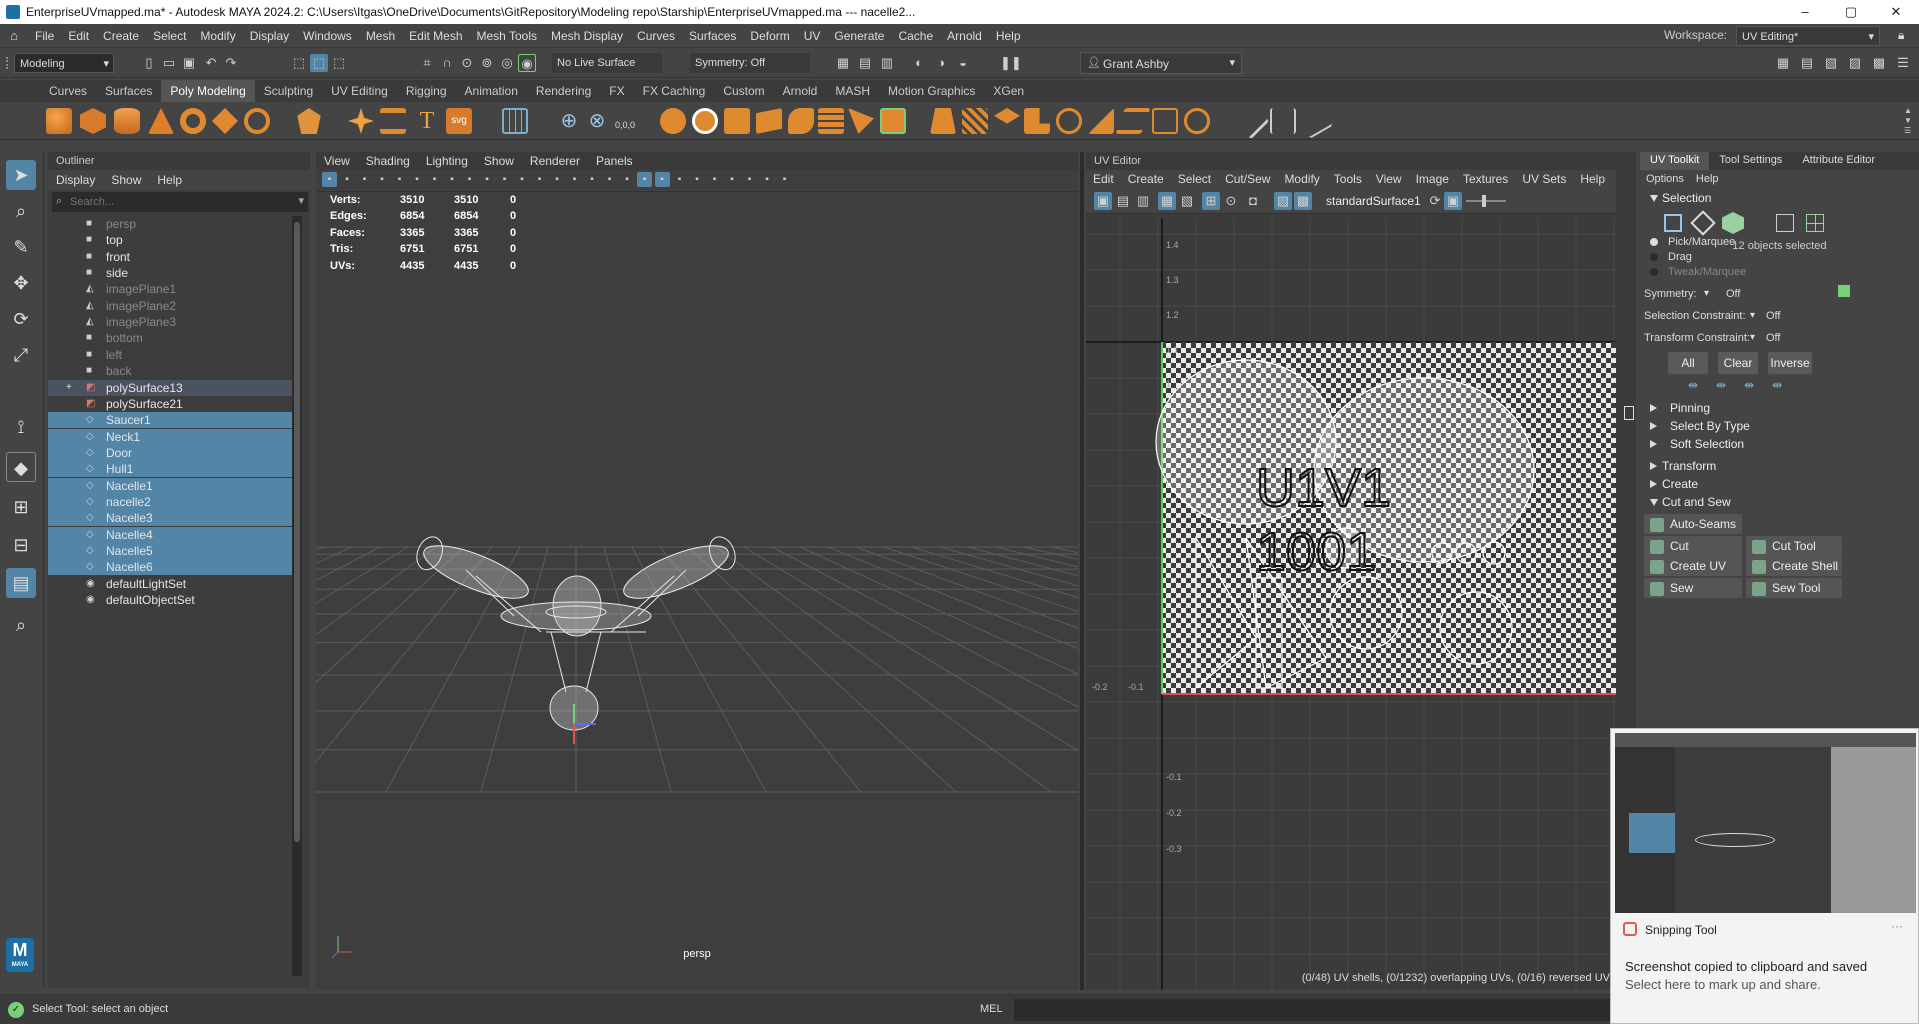 This screenshot has height=1024, width=1919. I want to click on menu-arnold: Arnold, so click(964, 36).